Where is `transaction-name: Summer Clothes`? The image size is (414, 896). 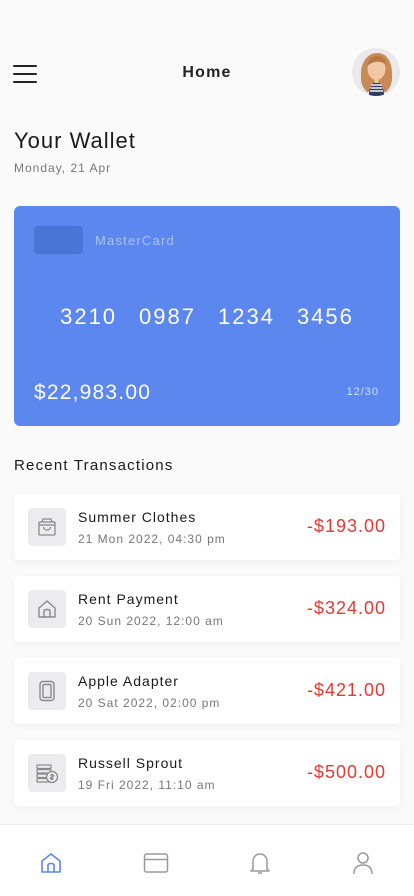 transaction-name: Summer Clothes is located at coordinates (137, 517).